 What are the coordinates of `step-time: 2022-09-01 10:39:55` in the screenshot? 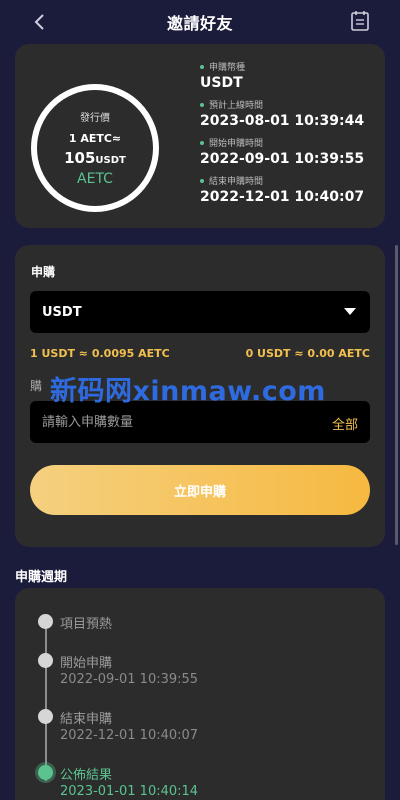 It's located at (129, 679).